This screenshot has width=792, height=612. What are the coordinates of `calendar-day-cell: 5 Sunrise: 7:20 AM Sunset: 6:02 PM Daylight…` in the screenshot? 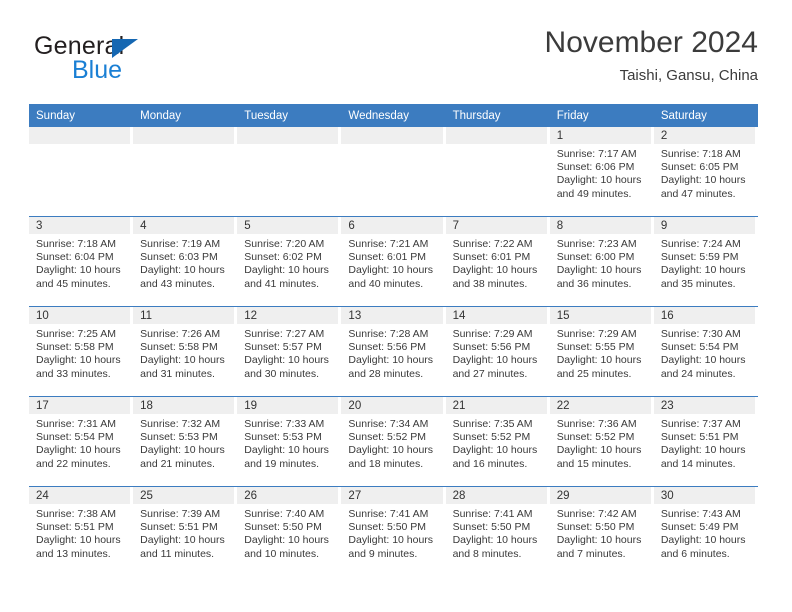 It's located at (289, 261).